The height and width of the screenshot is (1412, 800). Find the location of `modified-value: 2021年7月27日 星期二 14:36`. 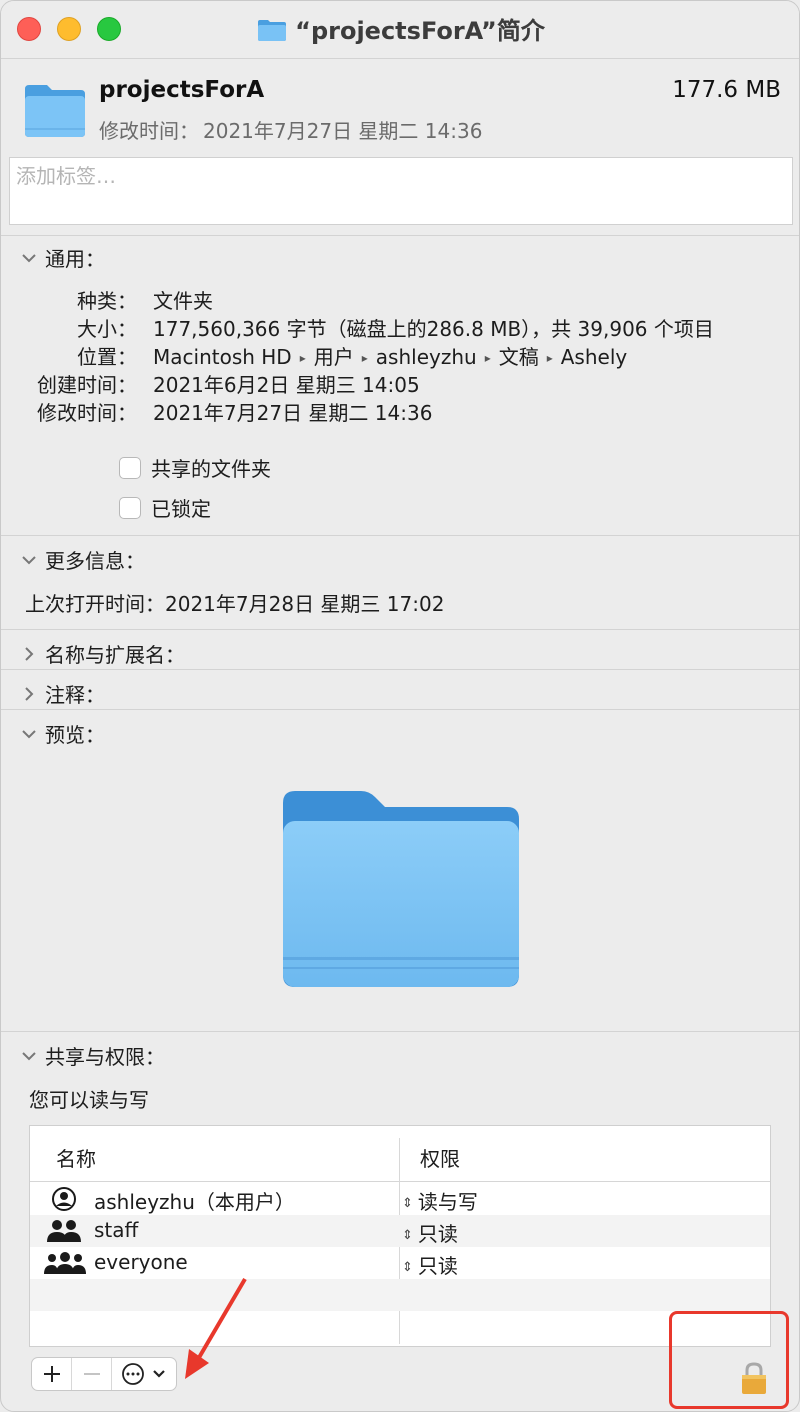

modified-value: 2021年7月27日 星期二 14:36 is located at coordinates (293, 413).